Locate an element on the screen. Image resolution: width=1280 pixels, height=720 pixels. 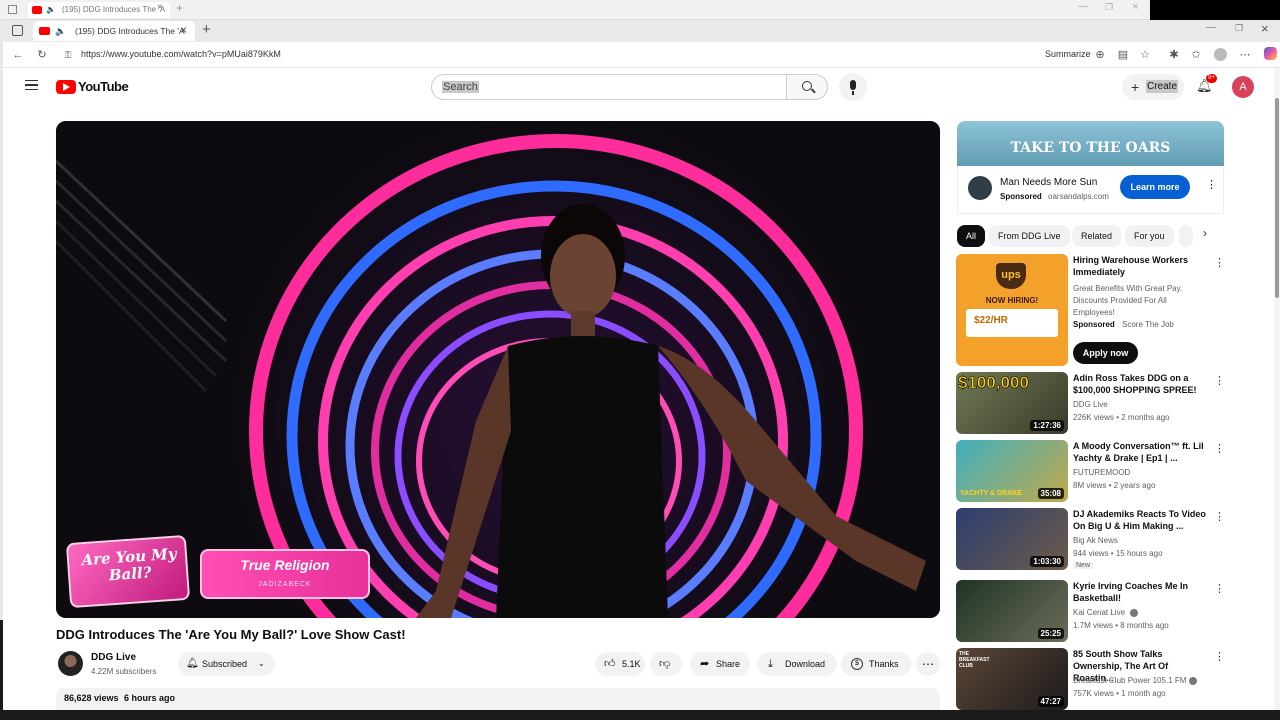
tab-close-icon: × is located at coordinates (183, 30).